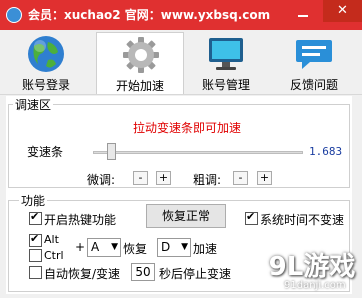  What do you see at coordinates (35, 255) in the screenshot?
I see `ctrl-checkbox` at bounding box center [35, 255].